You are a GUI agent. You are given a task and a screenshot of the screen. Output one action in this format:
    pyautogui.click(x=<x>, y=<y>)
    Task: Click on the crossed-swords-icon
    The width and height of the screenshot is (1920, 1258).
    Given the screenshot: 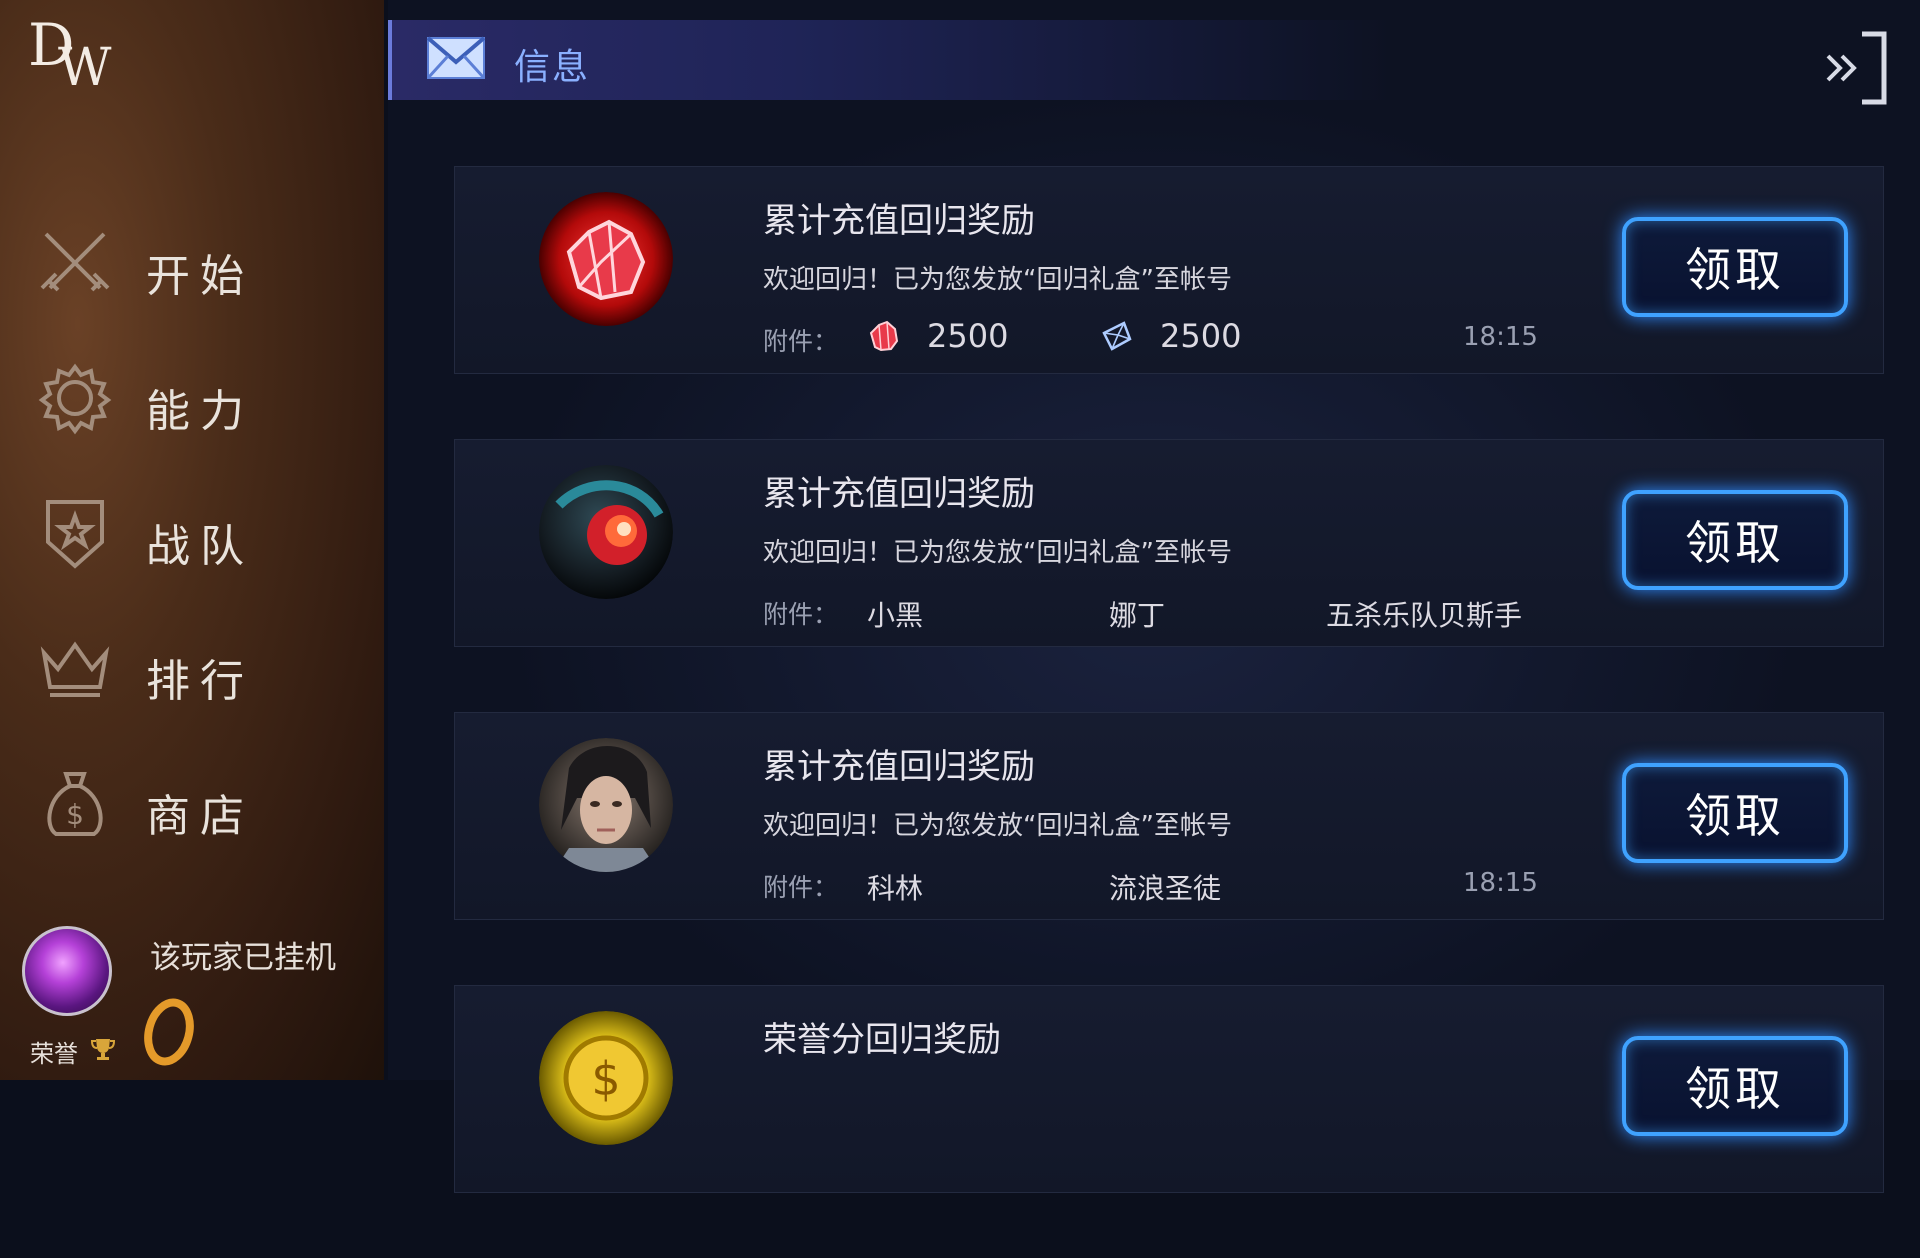 What is the action you would take?
    pyautogui.click(x=75, y=263)
    